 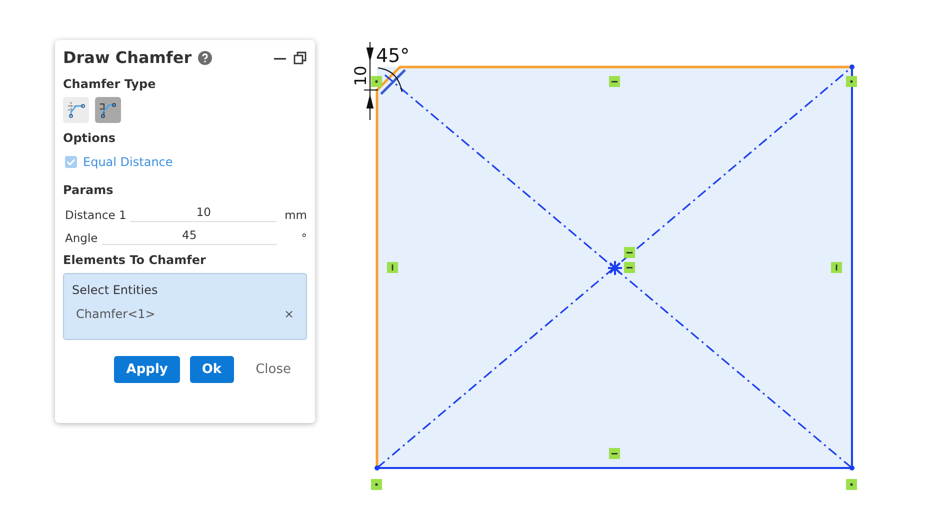 I want to click on action-button: Apply, so click(x=147, y=369).